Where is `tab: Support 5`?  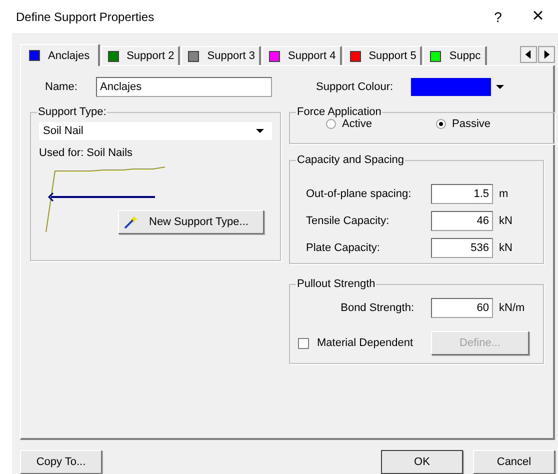
tab: Support 5 is located at coordinates (382, 55).